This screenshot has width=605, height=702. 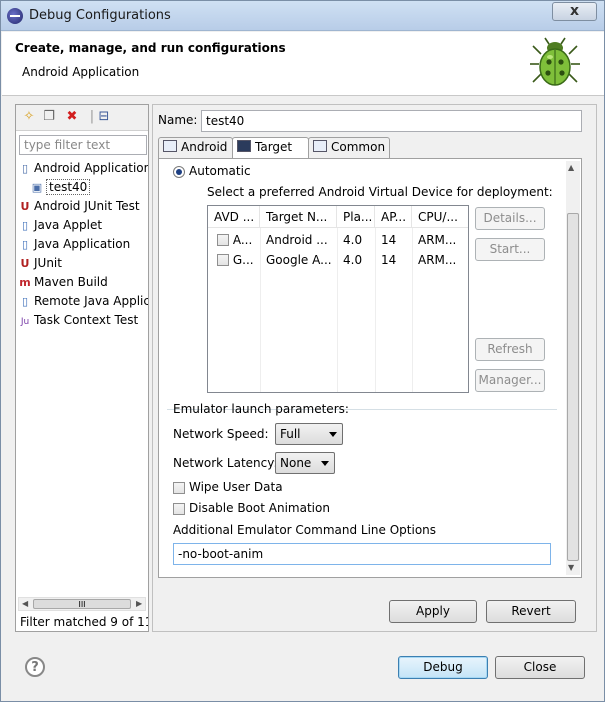 I want to click on scroll-right-icon: ▶, so click(x=139, y=604).